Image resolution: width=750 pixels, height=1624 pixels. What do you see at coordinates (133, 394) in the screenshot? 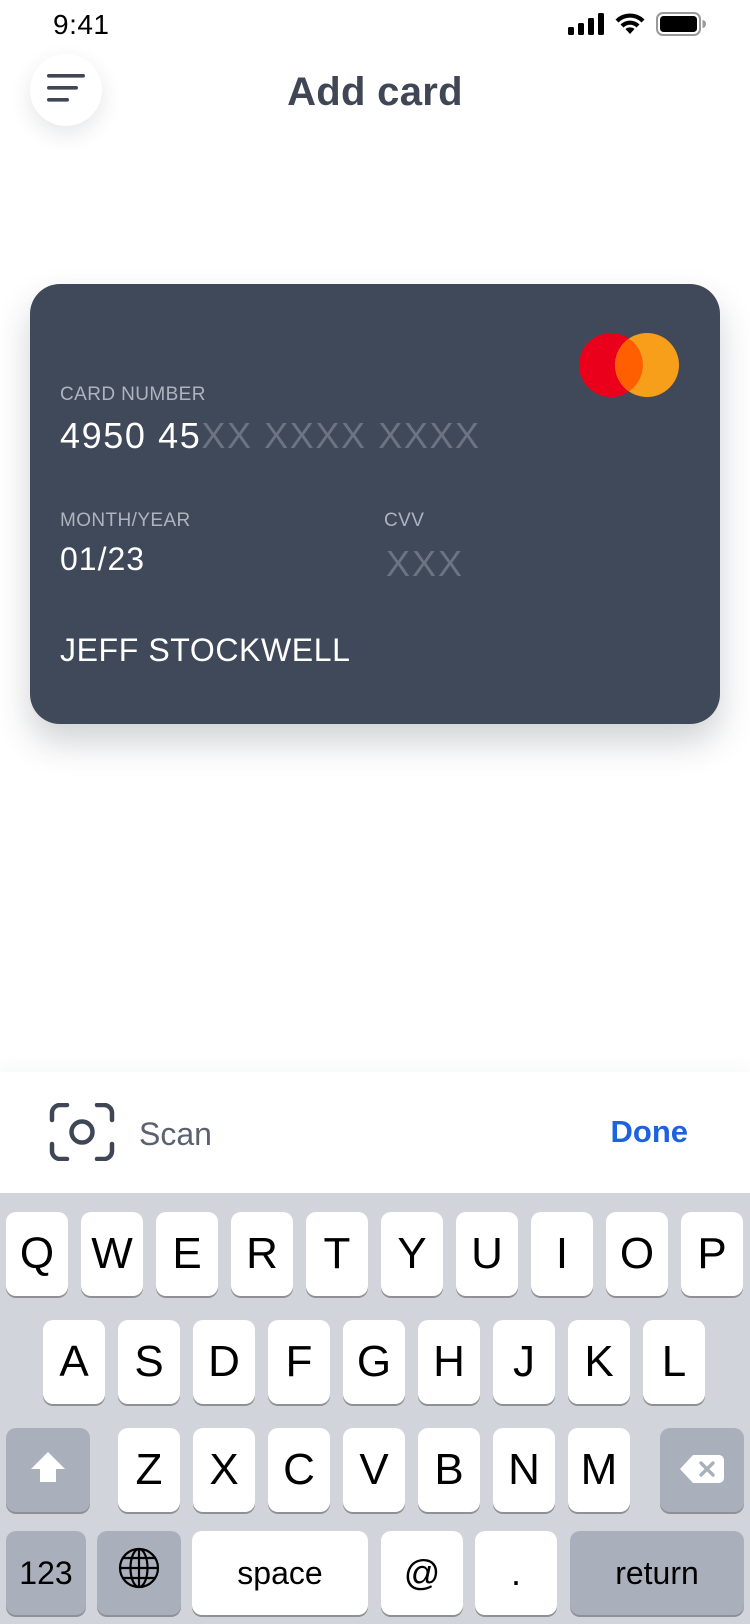
I see `card-number-label: CARD NUMBER` at bounding box center [133, 394].